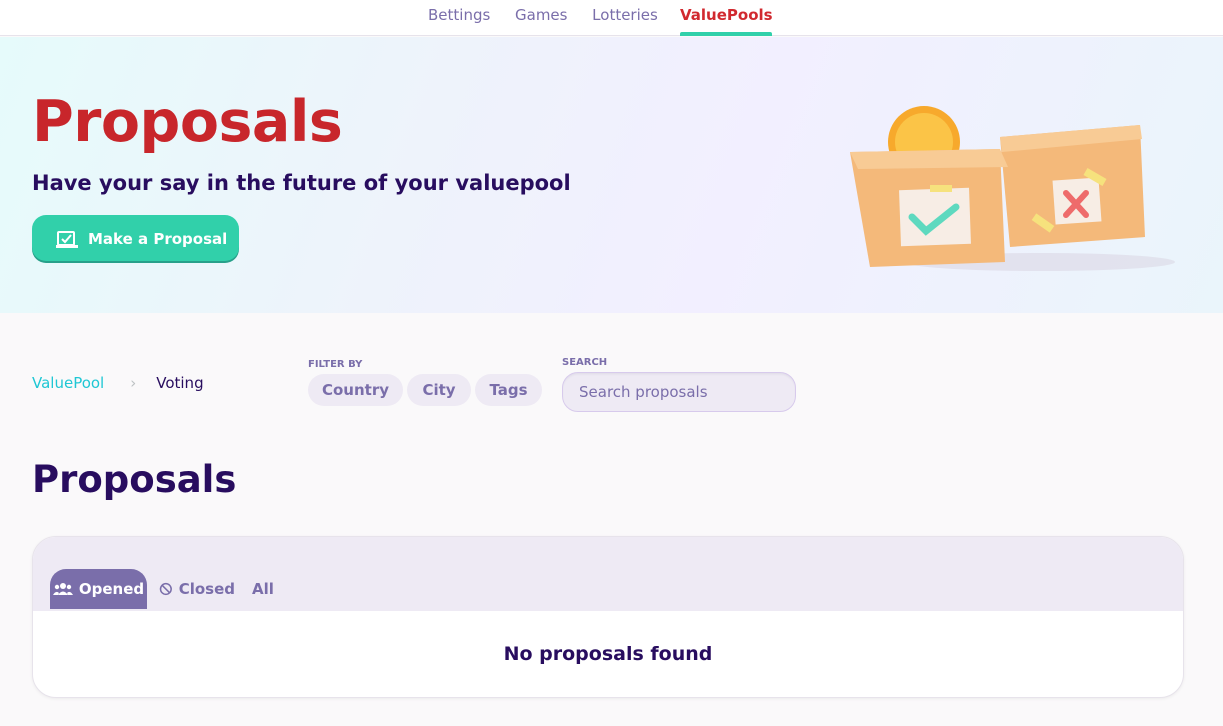 This screenshot has width=1223, height=726. I want to click on tab-label: Bettings, so click(459, 15).